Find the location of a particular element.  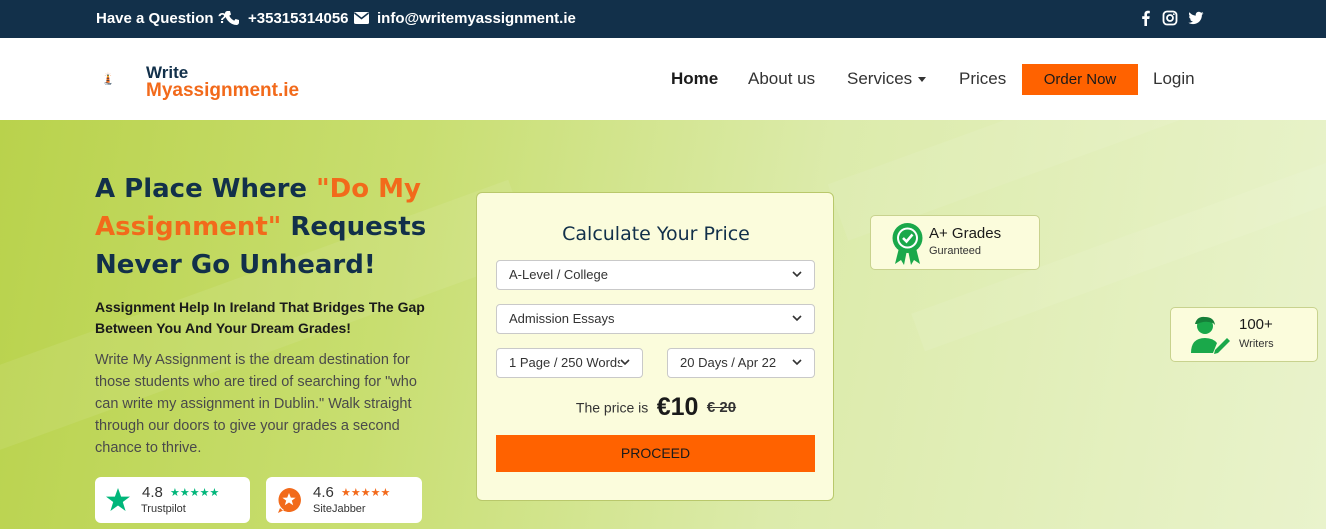

nav-services-label: Services is located at coordinates (880, 78).